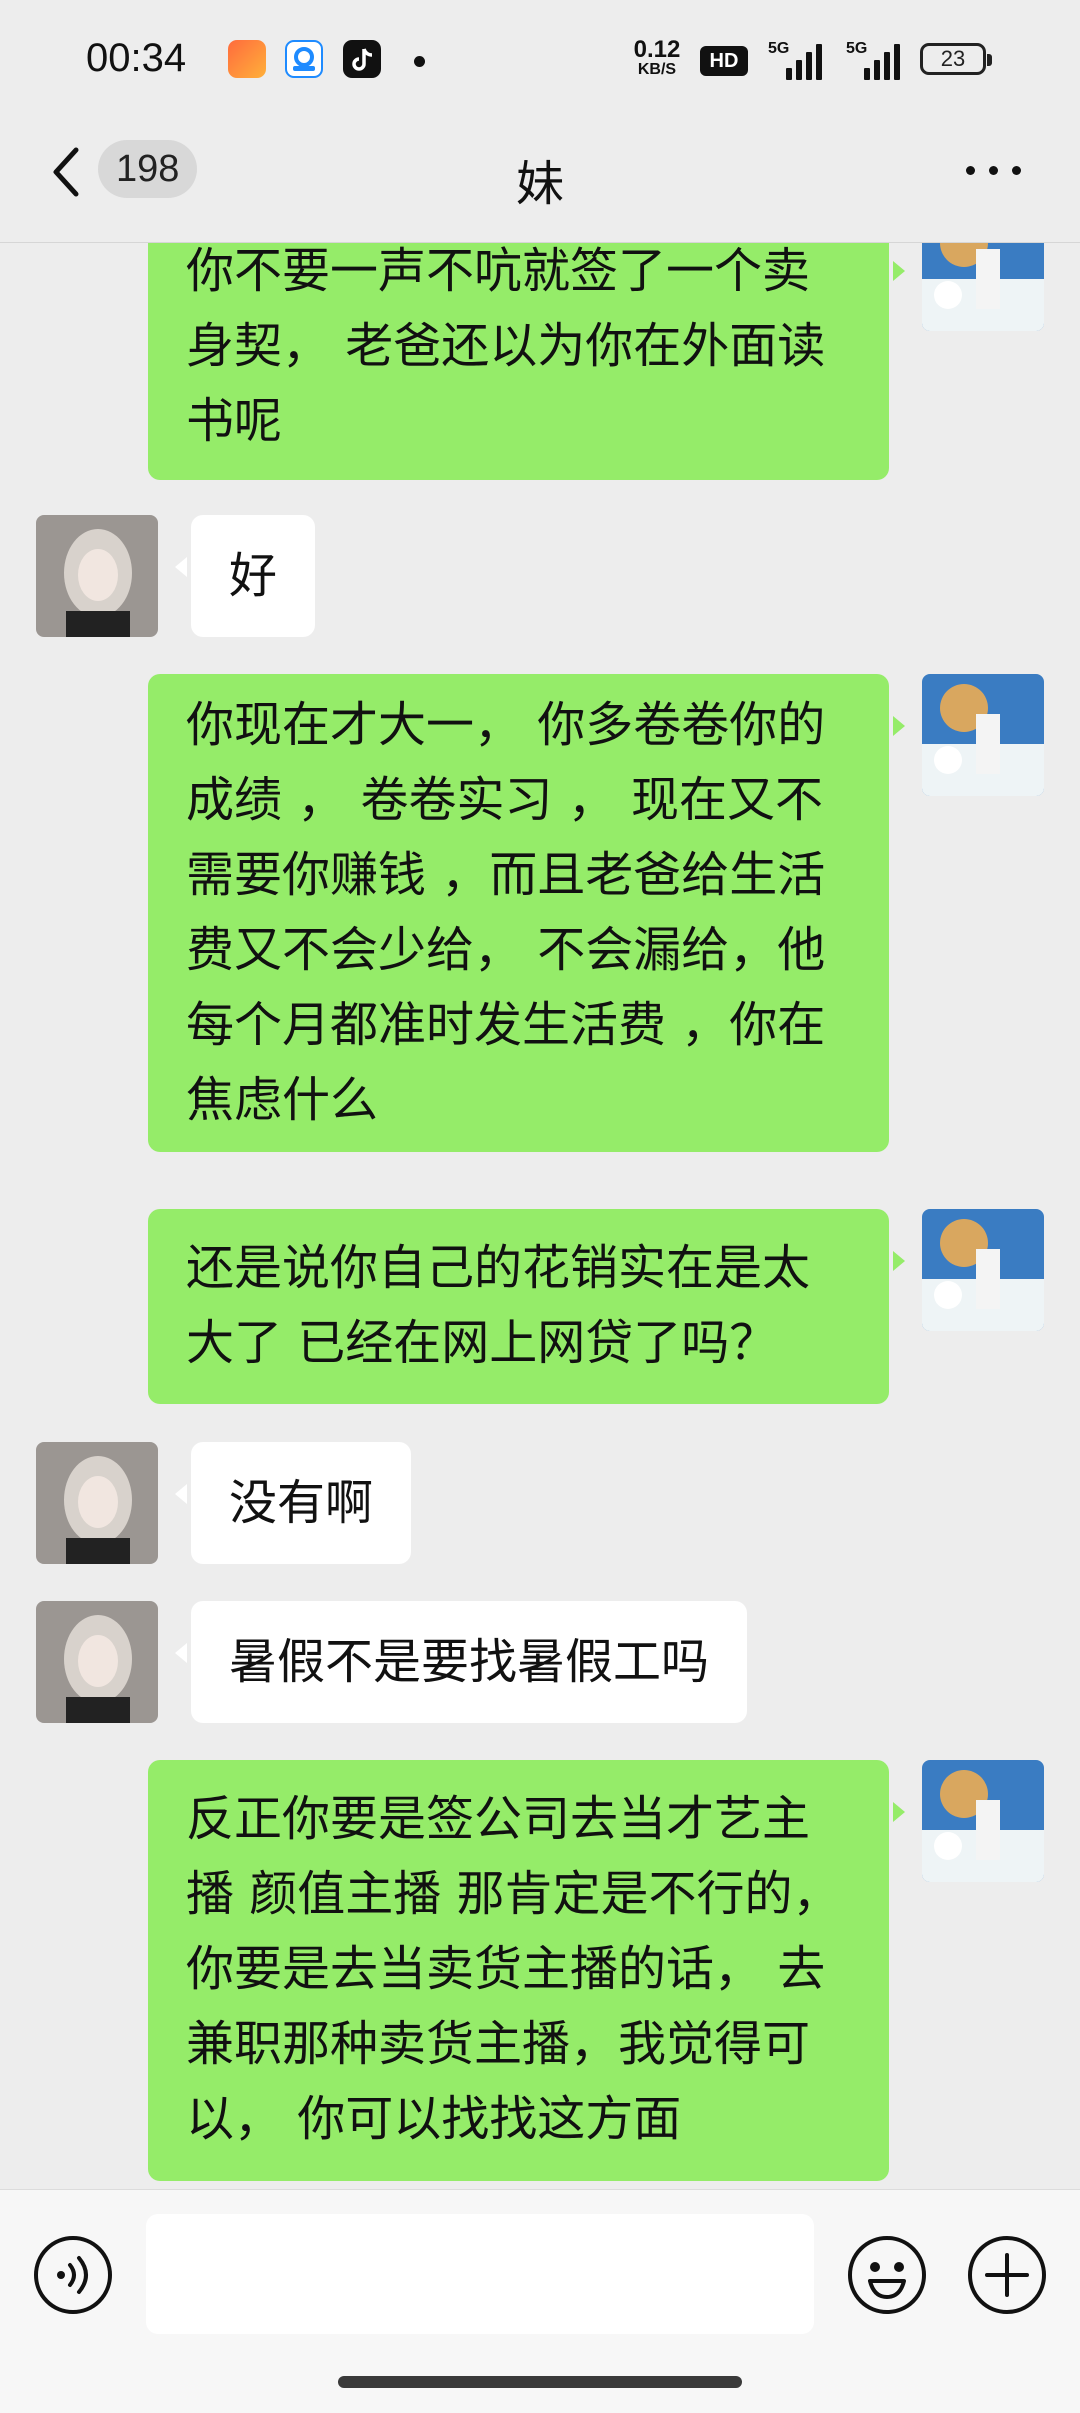 The image size is (1080, 2413). I want to click on input-bar, so click(540, 2301).